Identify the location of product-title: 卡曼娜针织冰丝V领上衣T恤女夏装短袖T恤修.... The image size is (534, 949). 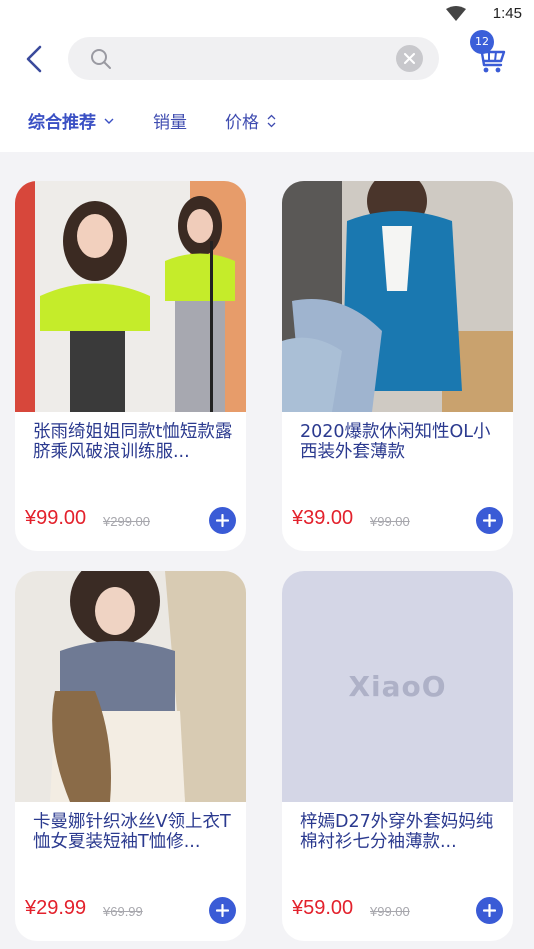
(132, 832).